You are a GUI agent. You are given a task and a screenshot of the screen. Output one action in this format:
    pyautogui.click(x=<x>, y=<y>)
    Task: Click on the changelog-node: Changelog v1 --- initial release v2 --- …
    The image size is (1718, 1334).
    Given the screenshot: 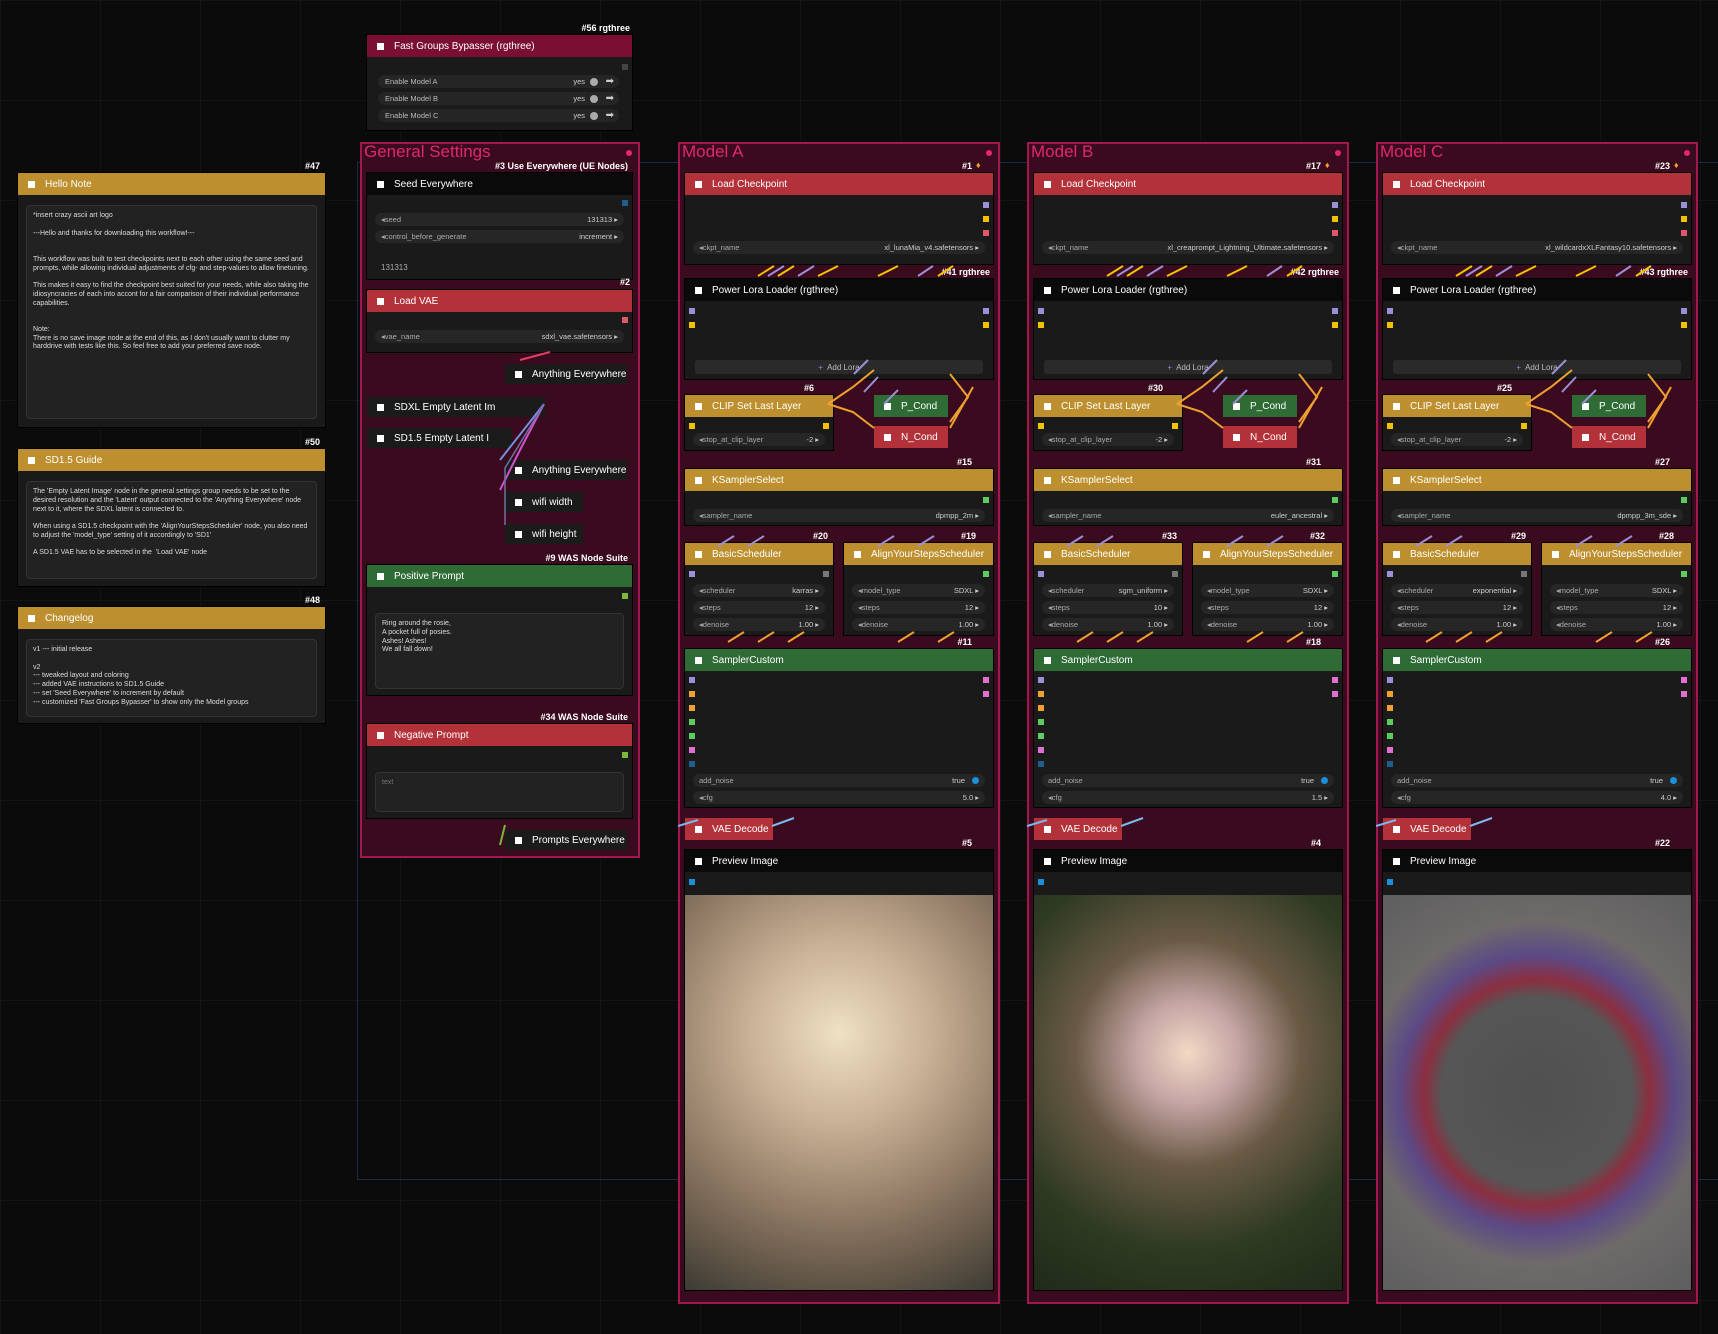 What is the action you would take?
    pyautogui.click(x=171, y=665)
    